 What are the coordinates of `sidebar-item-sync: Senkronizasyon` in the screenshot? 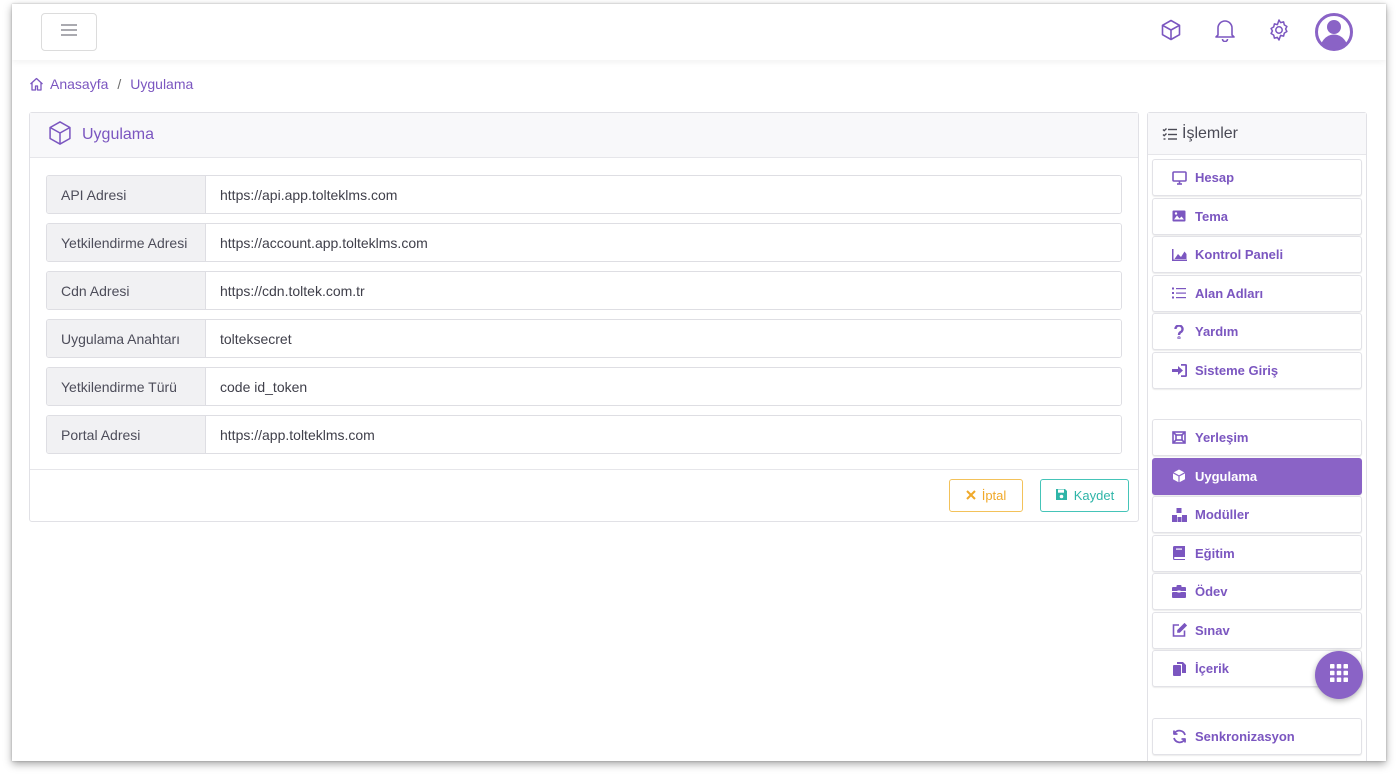 It's located at (1257, 736).